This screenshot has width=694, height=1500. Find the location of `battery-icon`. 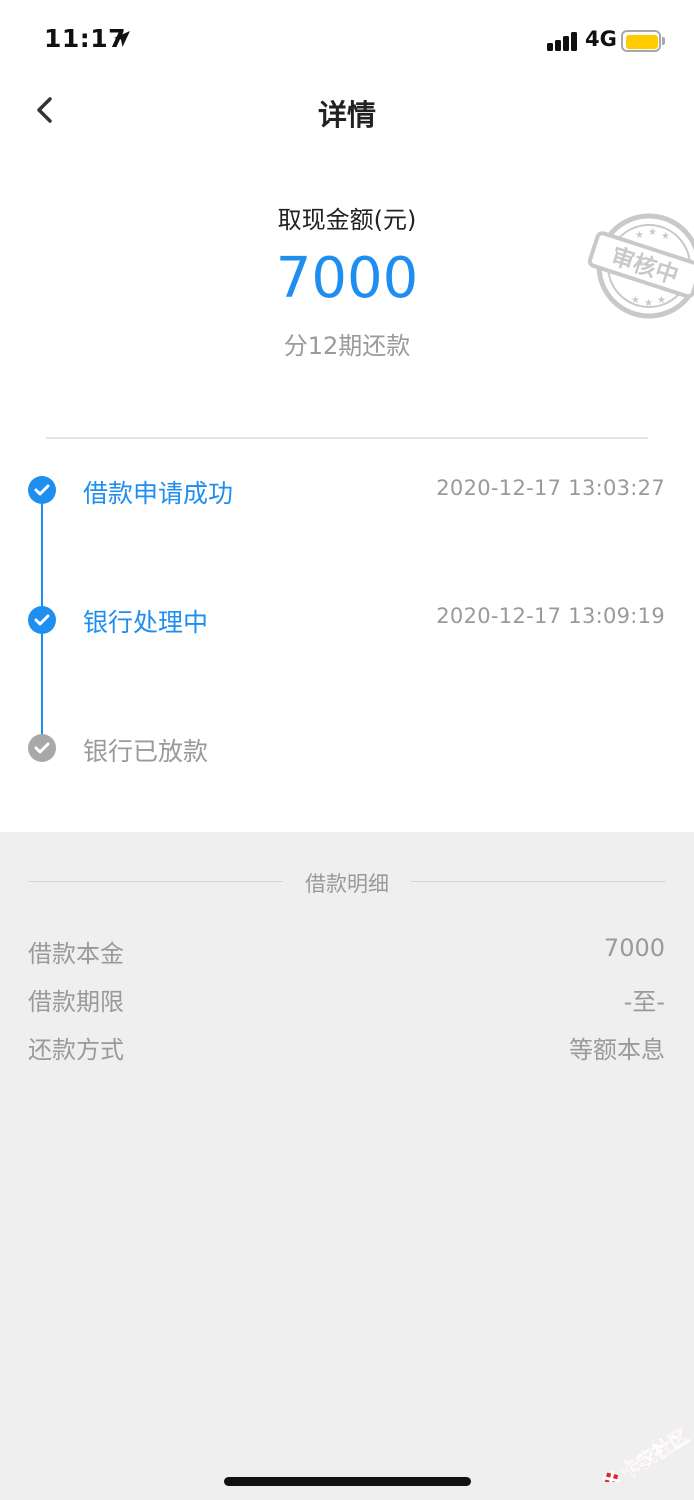

battery-icon is located at coordinates (643, 41).